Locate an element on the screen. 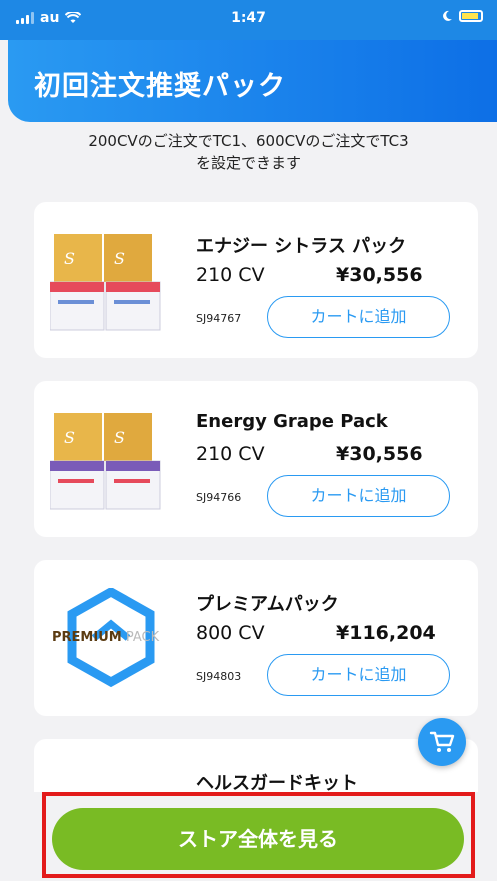 Image resolution: width=497 pixels, height=881 pixels. description-line-2: を設定できます is located at coordinates (248, 163).